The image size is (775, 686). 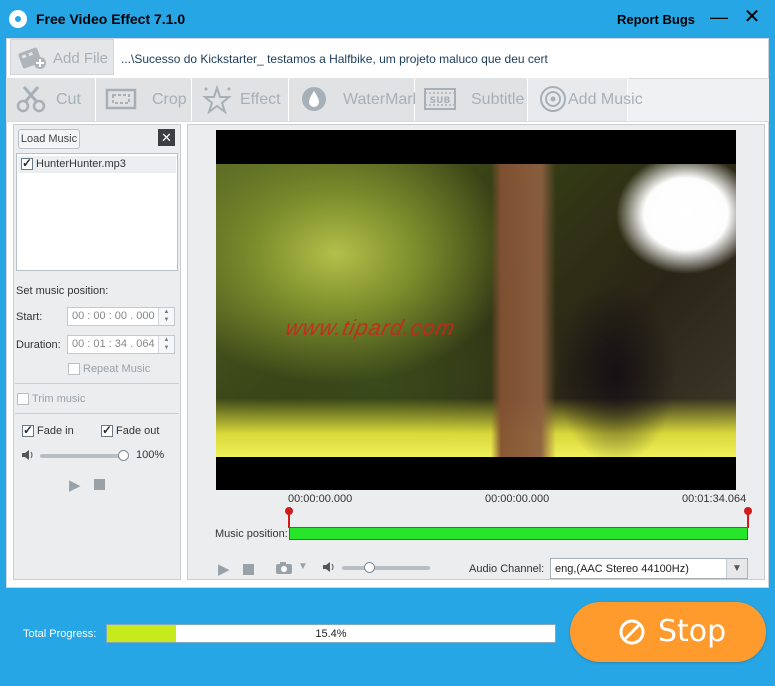 I want to click on scissors-icon, so click(x=31, y=99).